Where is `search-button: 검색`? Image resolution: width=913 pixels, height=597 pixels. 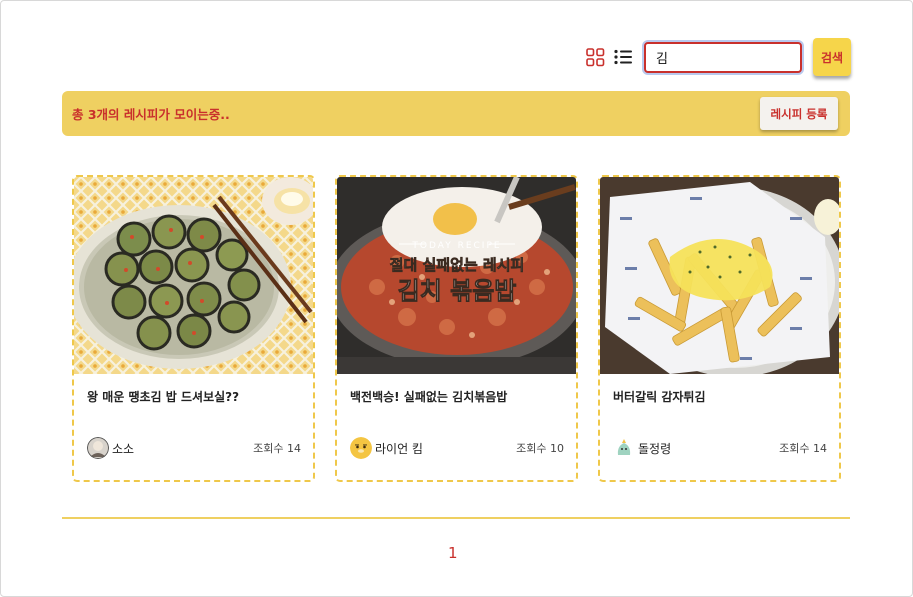
search-button: 검색 is located at coordinates (832, 57).